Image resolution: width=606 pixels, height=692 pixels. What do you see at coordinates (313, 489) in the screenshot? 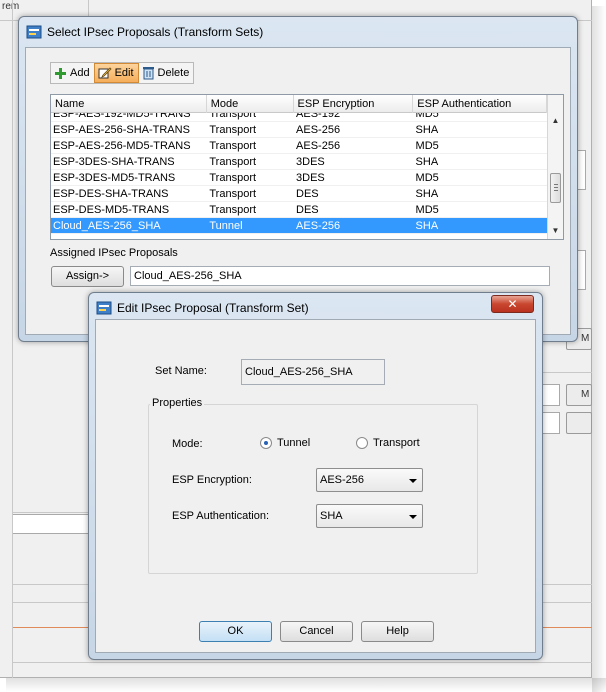
I see `properties-group` at bounding box center [313, 489].